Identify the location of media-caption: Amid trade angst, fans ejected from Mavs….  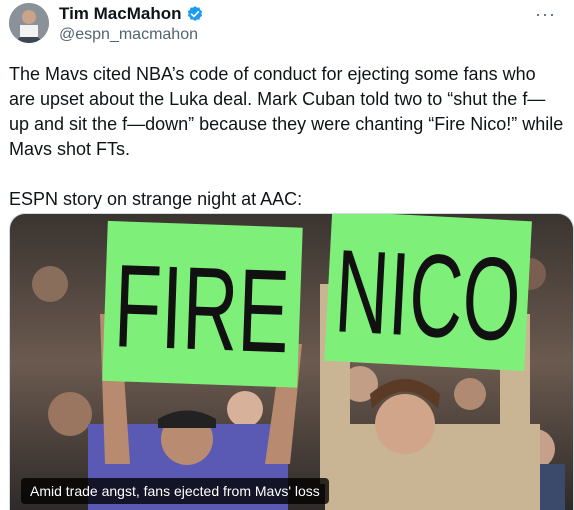
(175, 491).